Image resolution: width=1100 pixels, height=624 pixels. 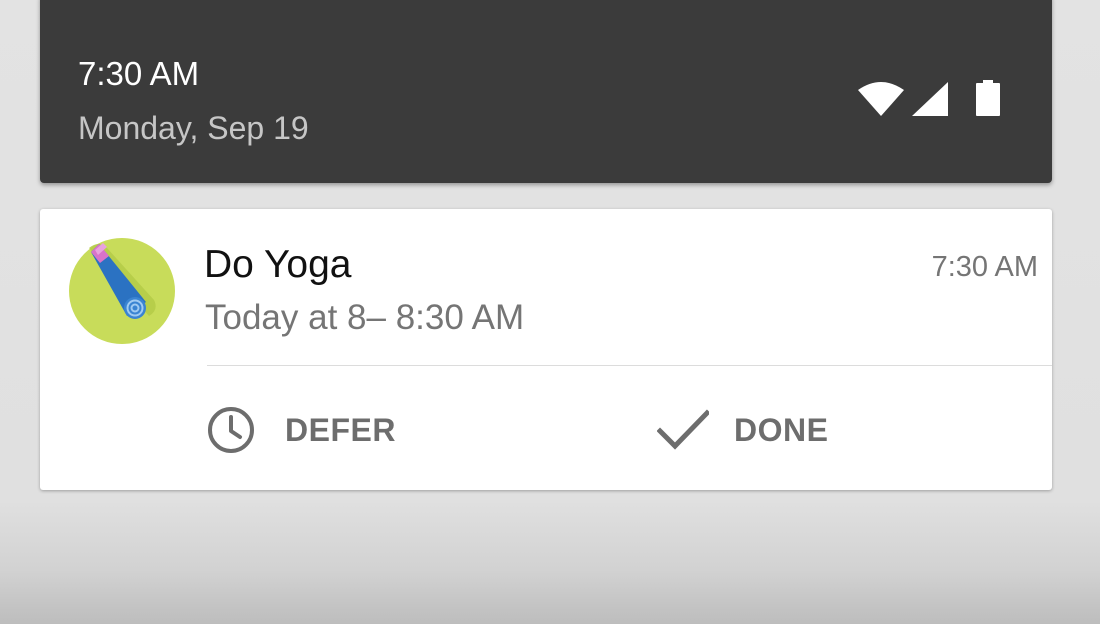 What do you see at coordinates (988, 98) in the screenshot?
I see `battery-icon` at bounding box center [988, 98].